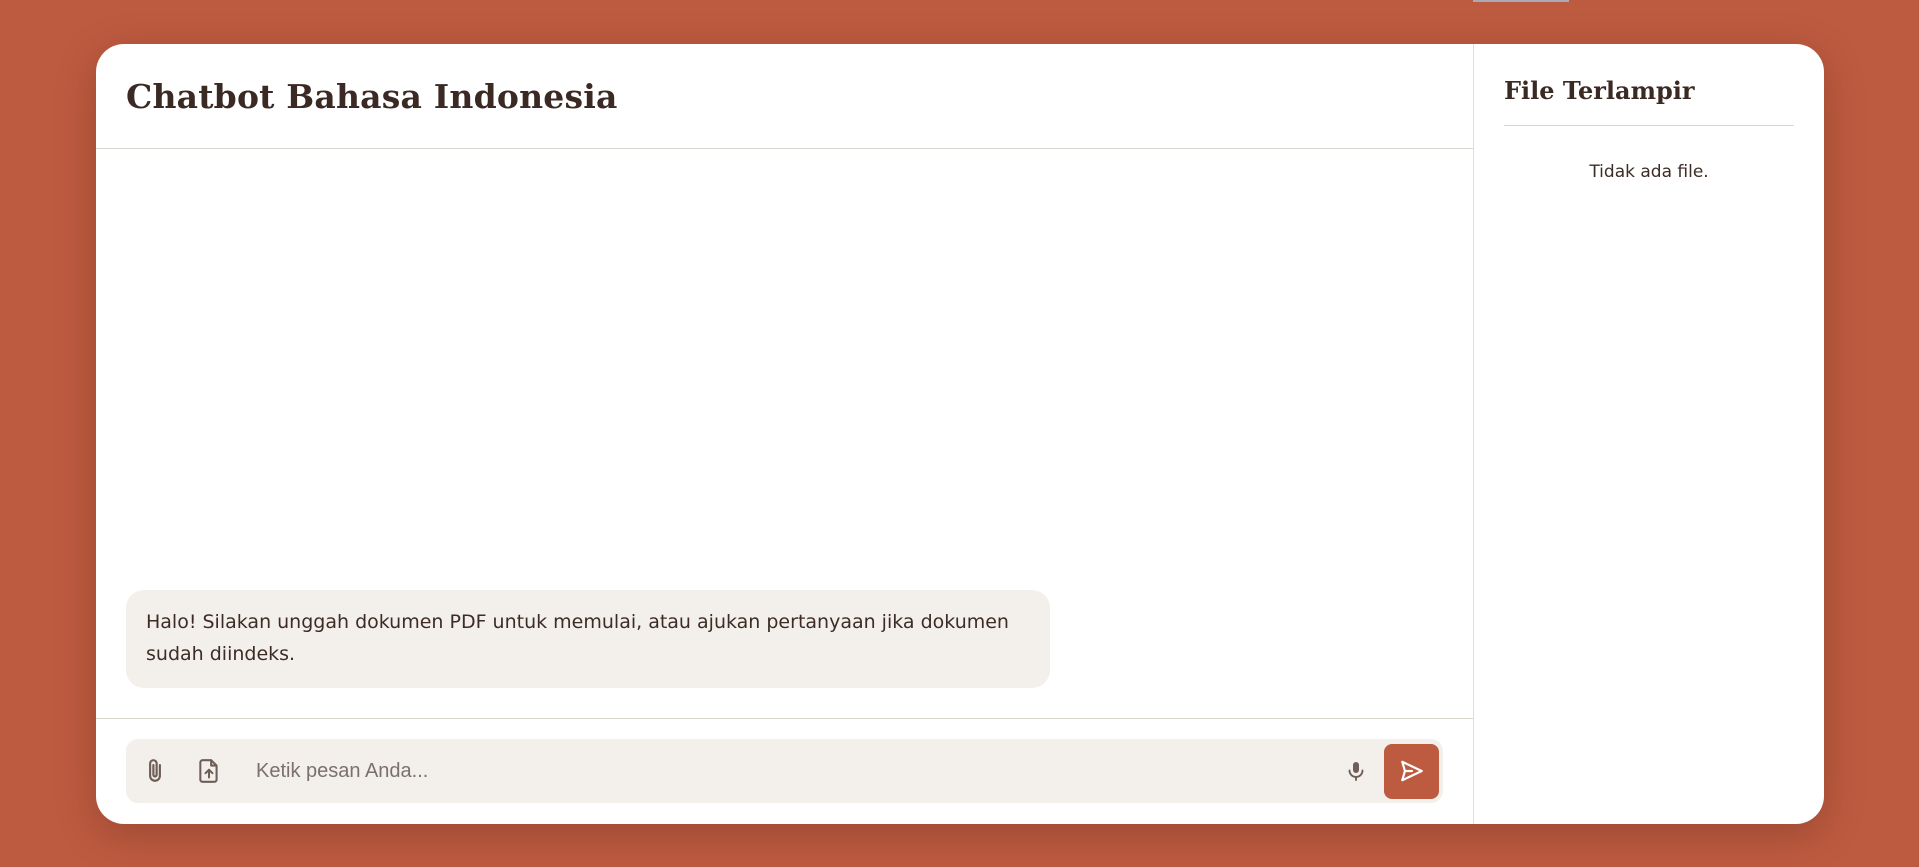 The image size is (1919, 867). I want to click on composer-bar, so click(784, 771).